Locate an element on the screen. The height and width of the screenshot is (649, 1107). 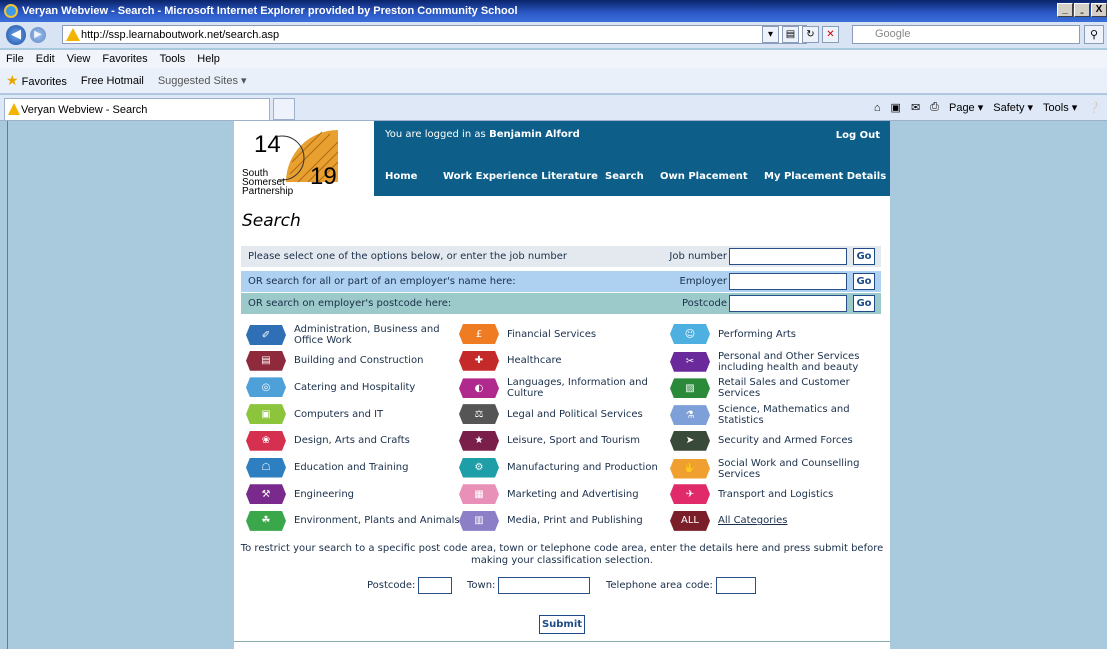
job-number-input is located at coordinates (788, 256).